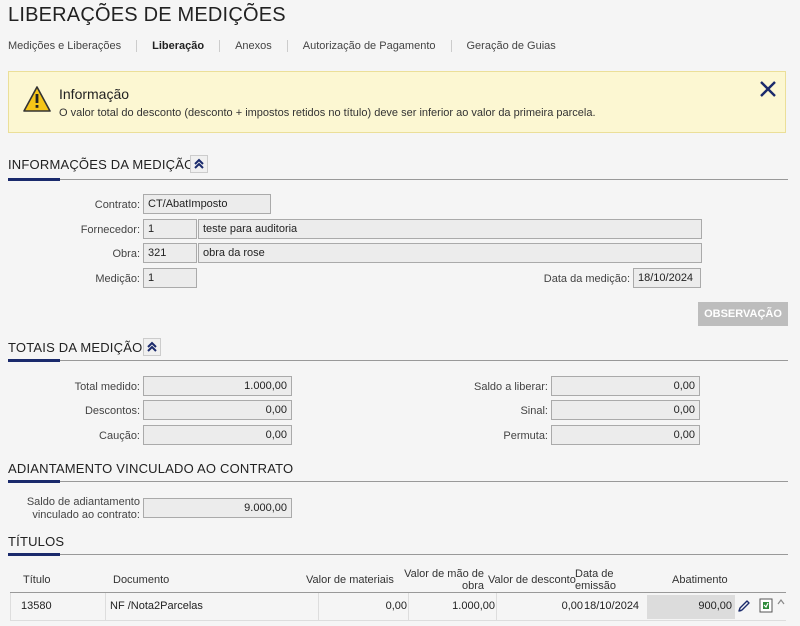 Image resolution: width=800 pixels, height=626 pixels. What do you see at coordinates (83, 502) in the screenshot?
I see `saldo-adiantamento-label-line1: Saldo de adiantamento` at bounding box center [83, 502].